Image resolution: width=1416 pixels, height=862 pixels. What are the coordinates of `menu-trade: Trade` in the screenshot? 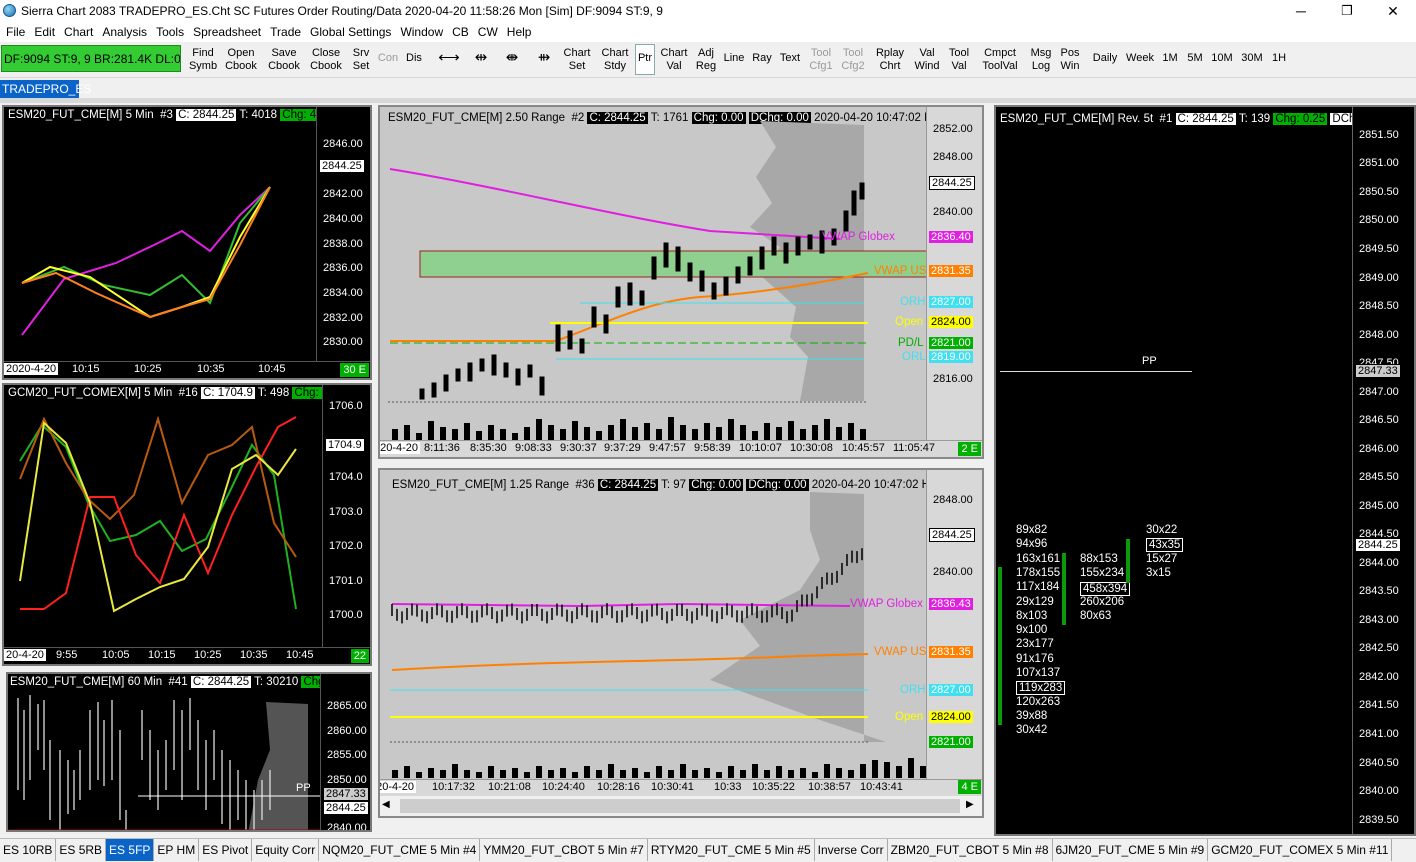 It's located at (285, 30).